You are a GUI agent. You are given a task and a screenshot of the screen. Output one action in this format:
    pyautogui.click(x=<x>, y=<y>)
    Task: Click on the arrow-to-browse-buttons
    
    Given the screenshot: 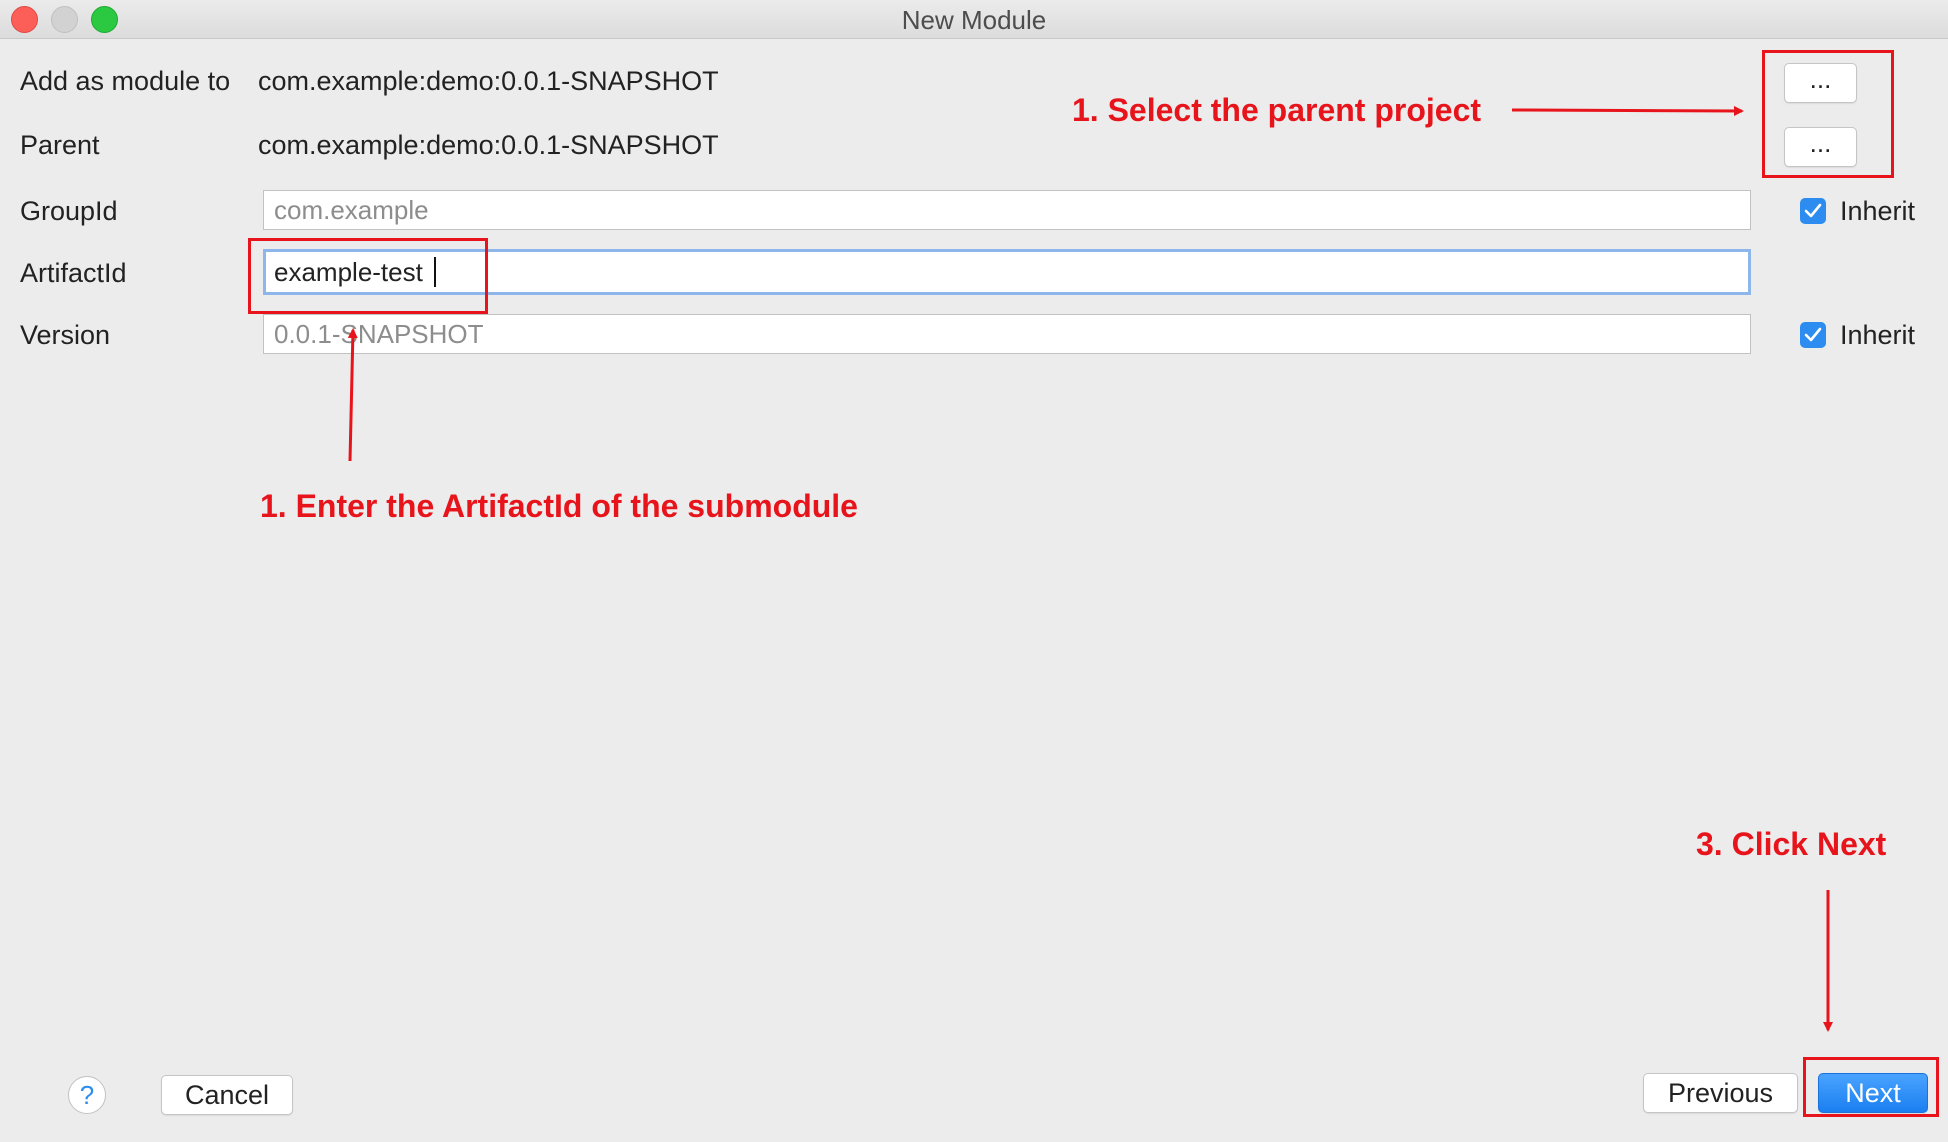 What is the action you would take?
    pyautogui.click(x=1627, y=110)
    